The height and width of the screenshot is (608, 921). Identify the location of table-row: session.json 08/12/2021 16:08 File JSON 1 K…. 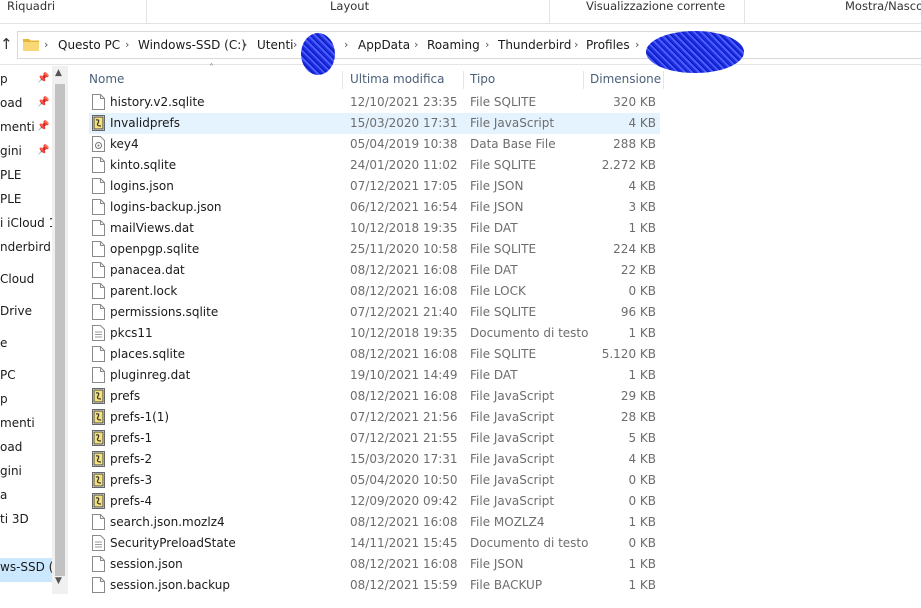
(374, 564).